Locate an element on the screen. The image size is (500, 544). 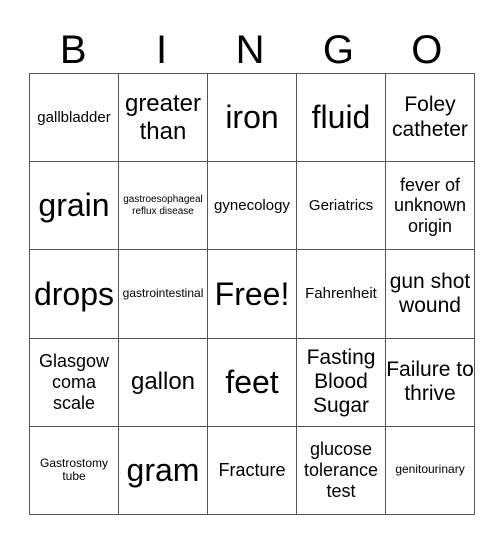
bingo-cell: drops is located at coordinates (74, 294).